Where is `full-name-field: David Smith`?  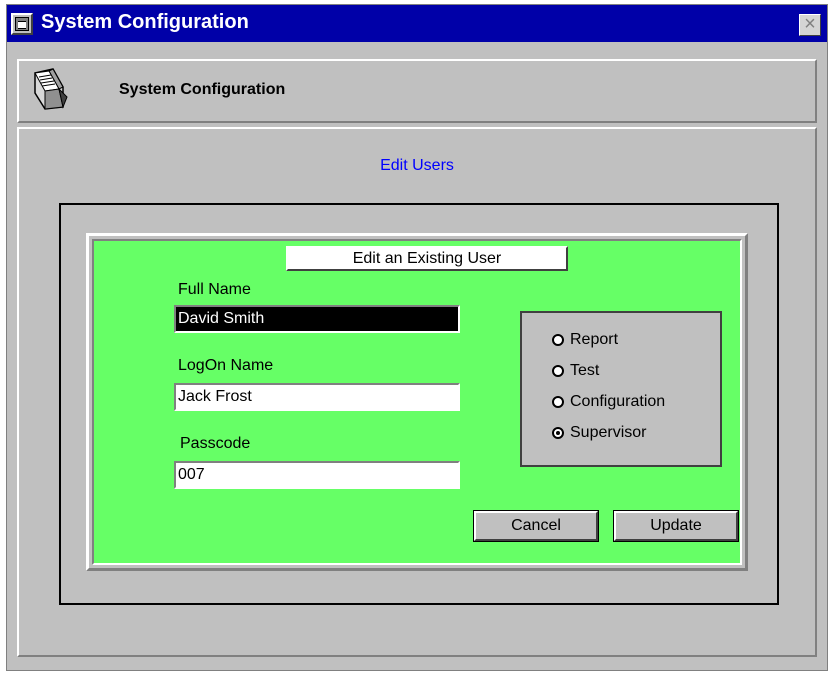 full-name-field: David Smith is located at coordinates (317, 319).